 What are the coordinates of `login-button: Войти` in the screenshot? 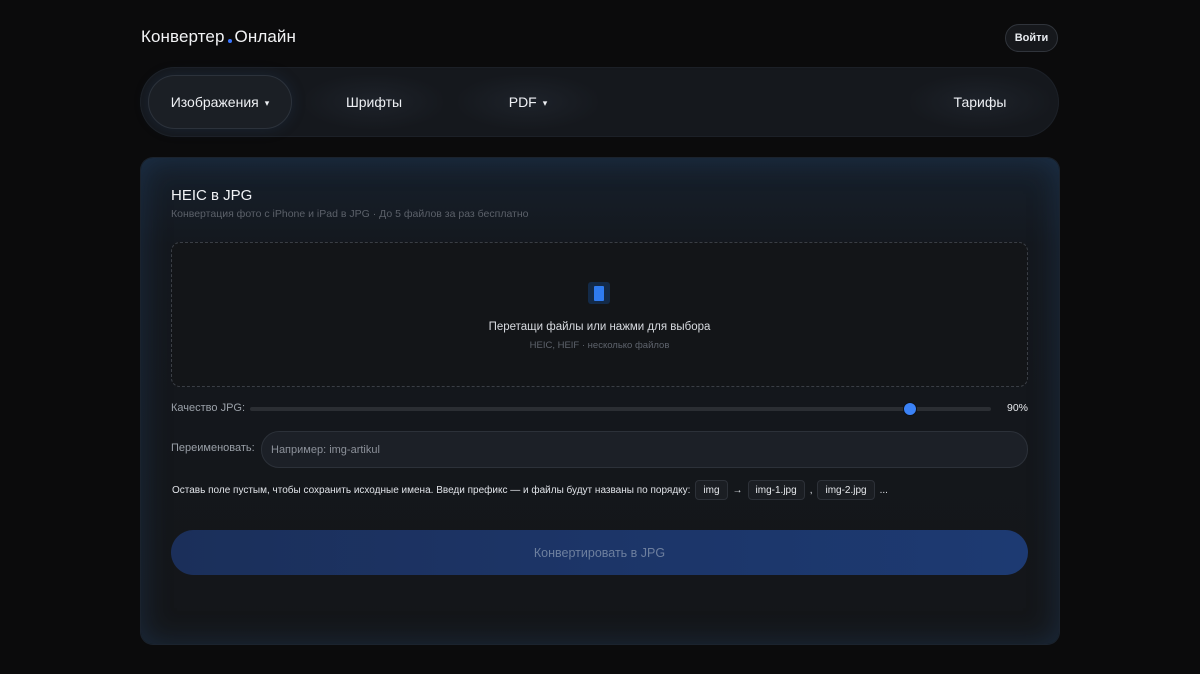 It's located at (1031, 38).